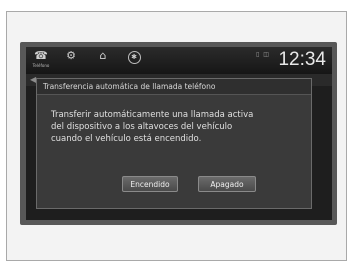 This screenshot has width=356, height=267. What do you see at coordinates (41, 65) in the screenshot?
I see `phone-button-label: Teléfono` at bounding box center [41, 65].